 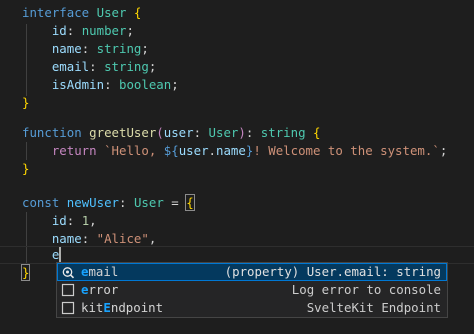 I want to click on close-brace-matched: }, so click(x=25, y=272).